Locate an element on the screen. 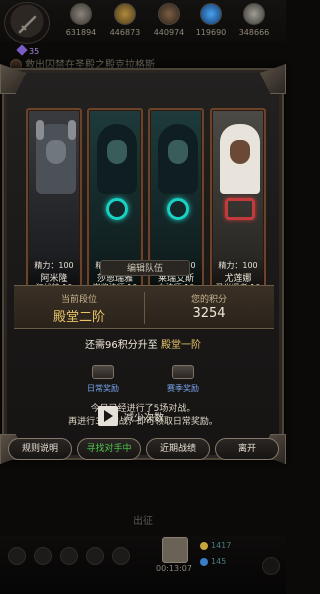 This screenshot has height=594, width=320. stat-b: 145 is located at coordinates (213, 561).